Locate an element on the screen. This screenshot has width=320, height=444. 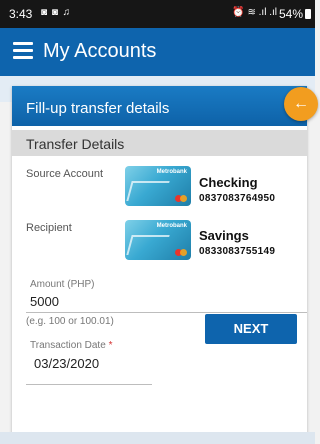
recipient-label: Recipient is located at coordinates (49, 228).